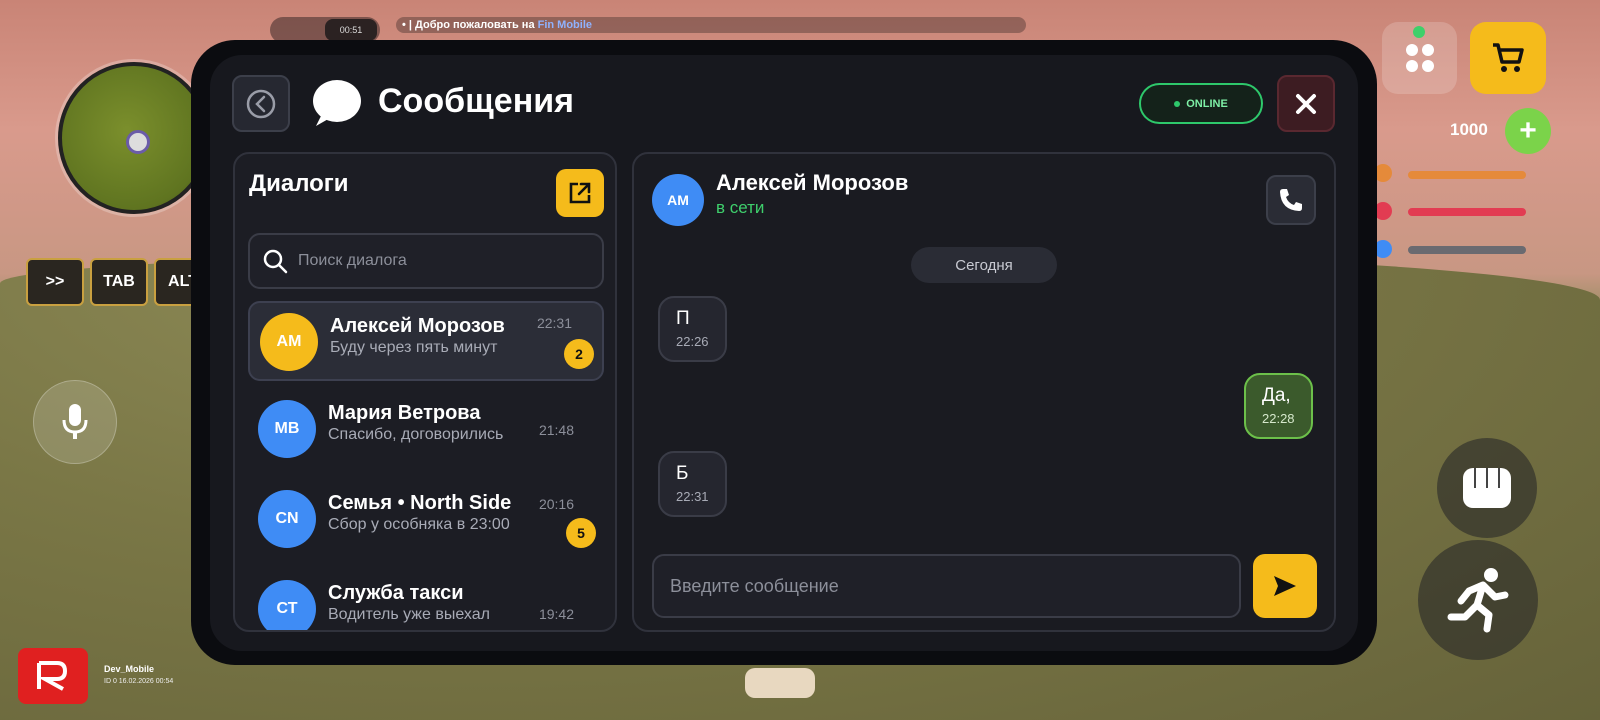  I want to click on send-button, so click(1285, 586).